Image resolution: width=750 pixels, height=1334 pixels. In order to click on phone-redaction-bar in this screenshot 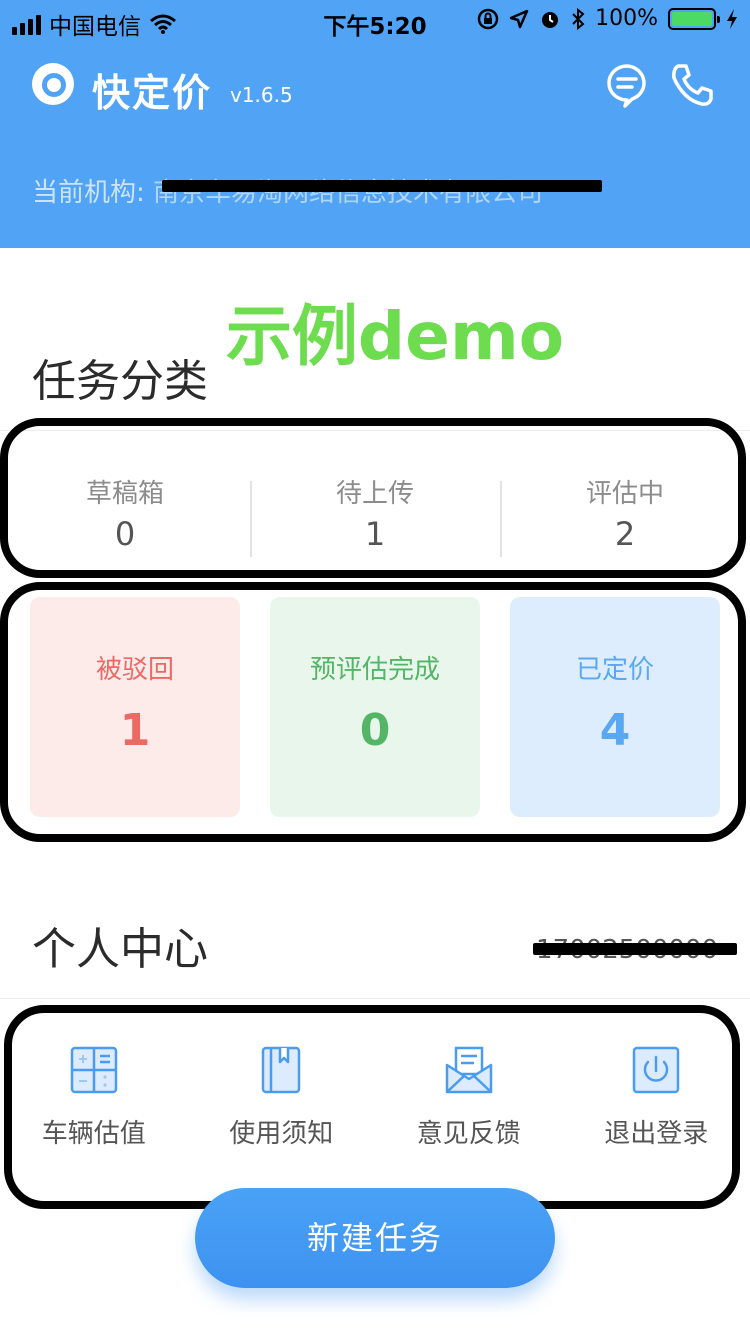, I will do `click(635, 949)`.